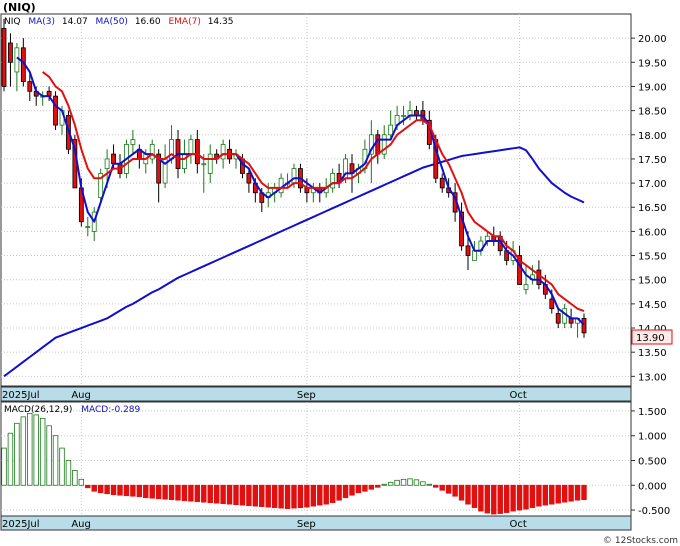 The image size is (680, 546). What do you see at coordinates (652, 281) in the screenshot?
I see `price-y-tick-label: 15.00` at bounding box center [652, 281].